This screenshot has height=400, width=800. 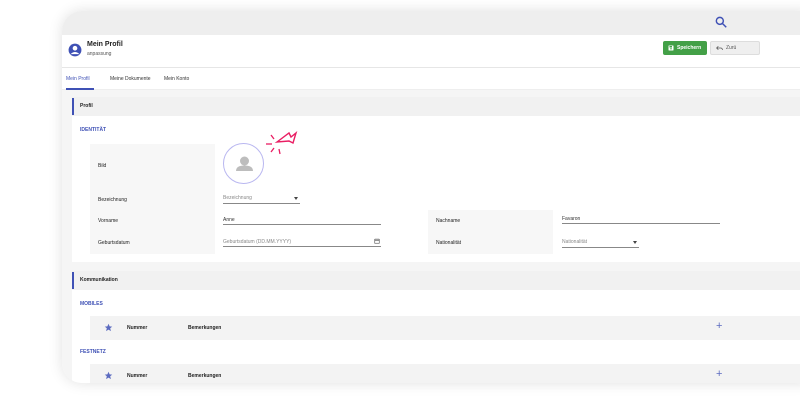 What do you see at coordinates (445, 328) in the screenshot?
I see `mobile-numbers-list: Nummer Bemerkungen +` at bounding box center [445, 328].